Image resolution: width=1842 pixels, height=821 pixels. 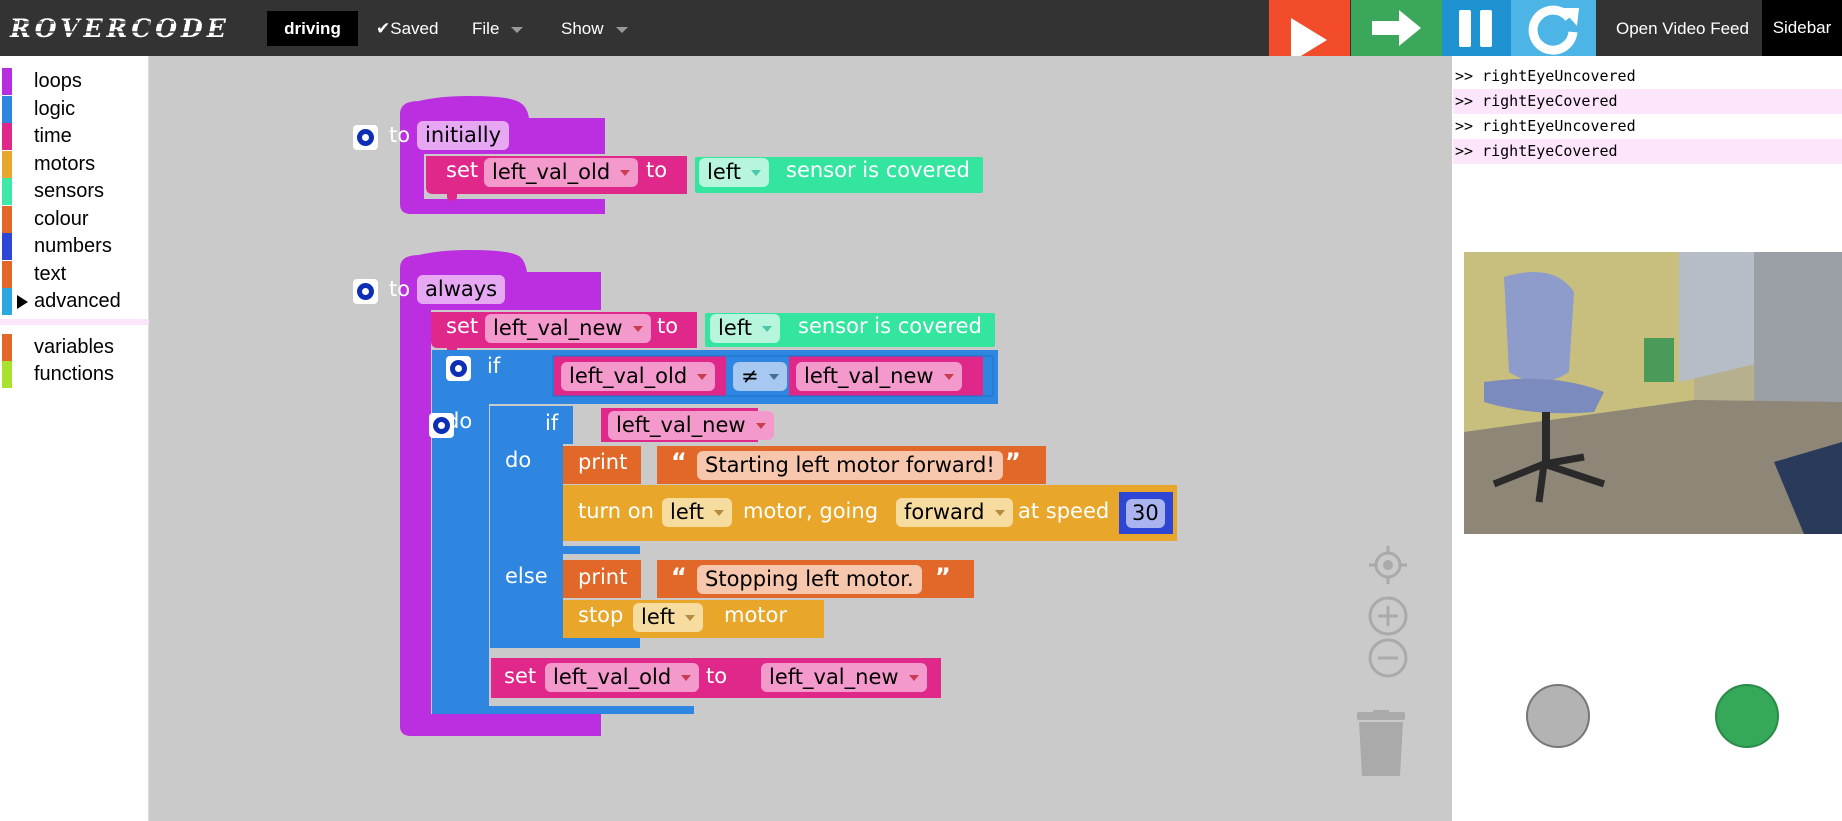 I want to click on toolbox-category-variables: variables, so click(x=74, y=347).